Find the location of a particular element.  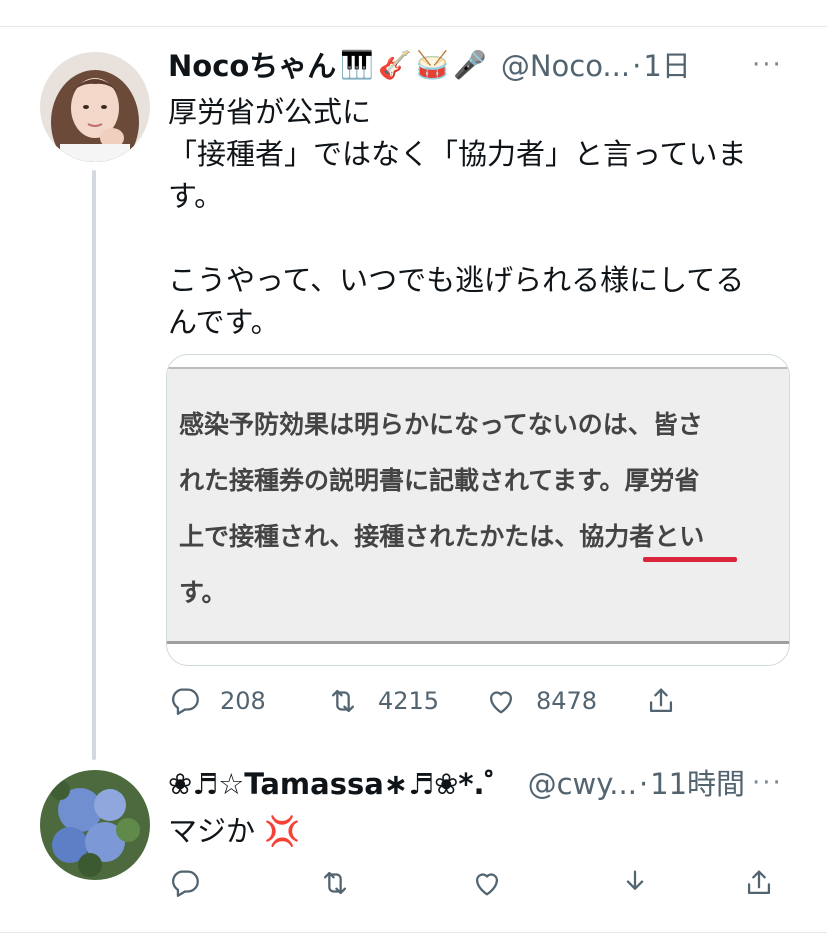

reply-count: 208 is located at coordinates (243, 701).